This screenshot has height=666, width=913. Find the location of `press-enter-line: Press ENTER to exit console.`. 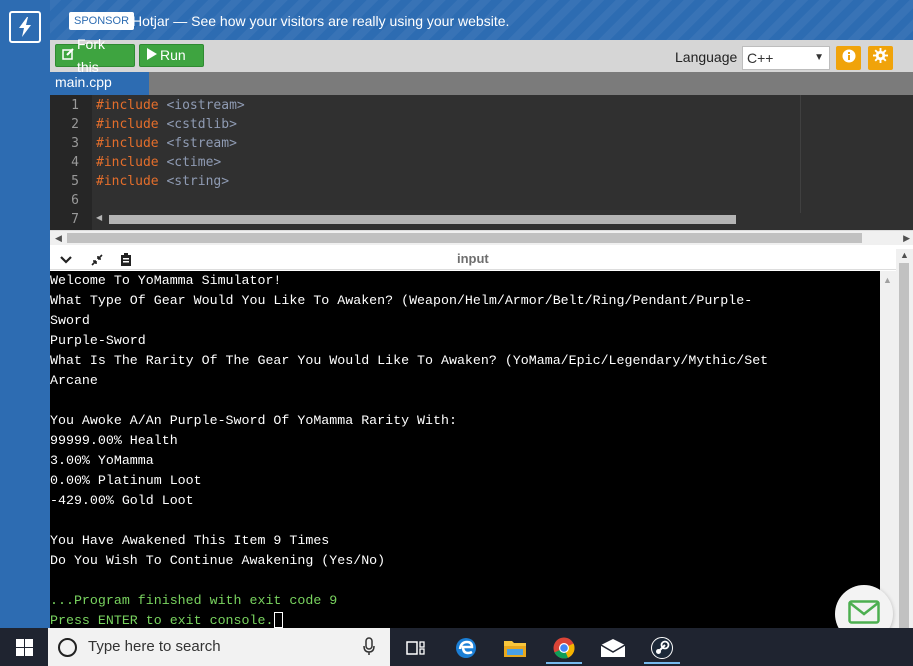

press-enter-line: Press ENTER to exit console. is located at coordinates (167, 619).